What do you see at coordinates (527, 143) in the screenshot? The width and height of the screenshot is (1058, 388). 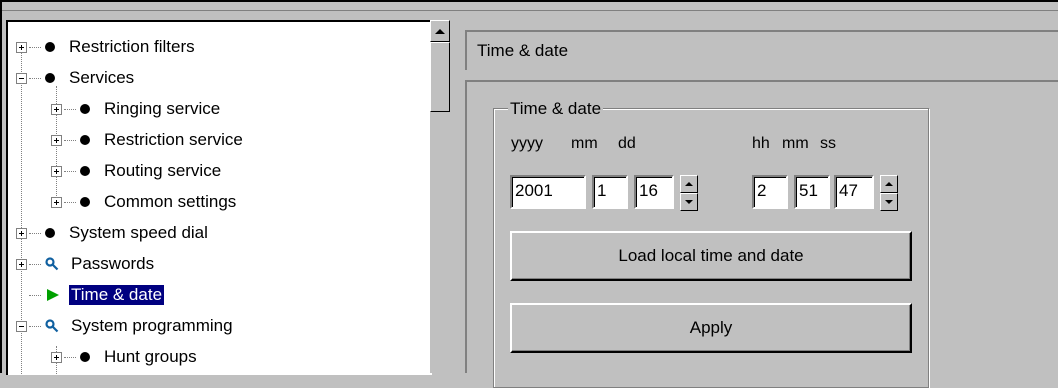 I see `label-yyyy: yyyy` at bounding box center [527, 143].